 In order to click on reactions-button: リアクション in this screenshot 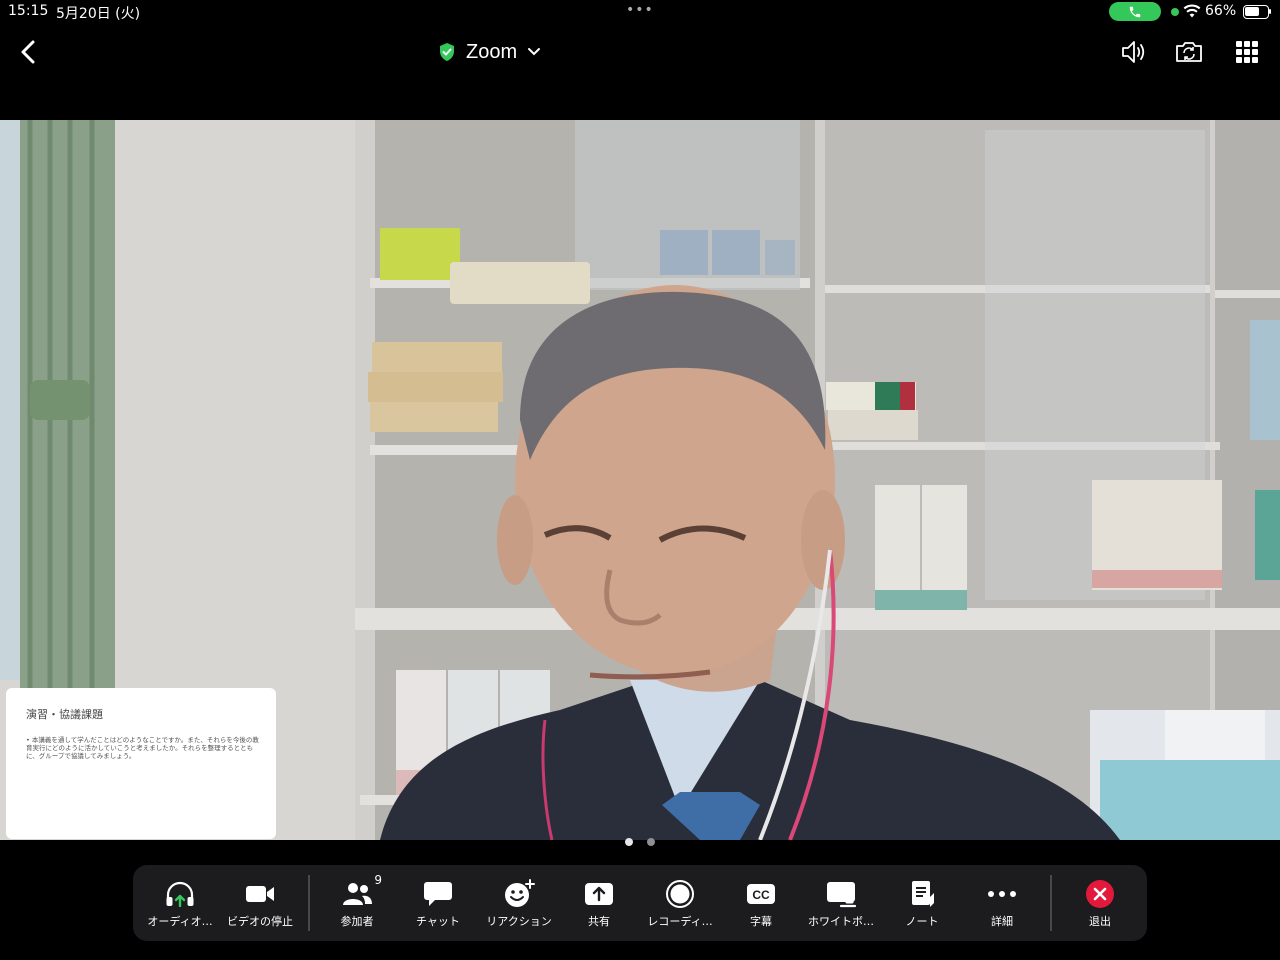, I will do `click(519, 903)`.